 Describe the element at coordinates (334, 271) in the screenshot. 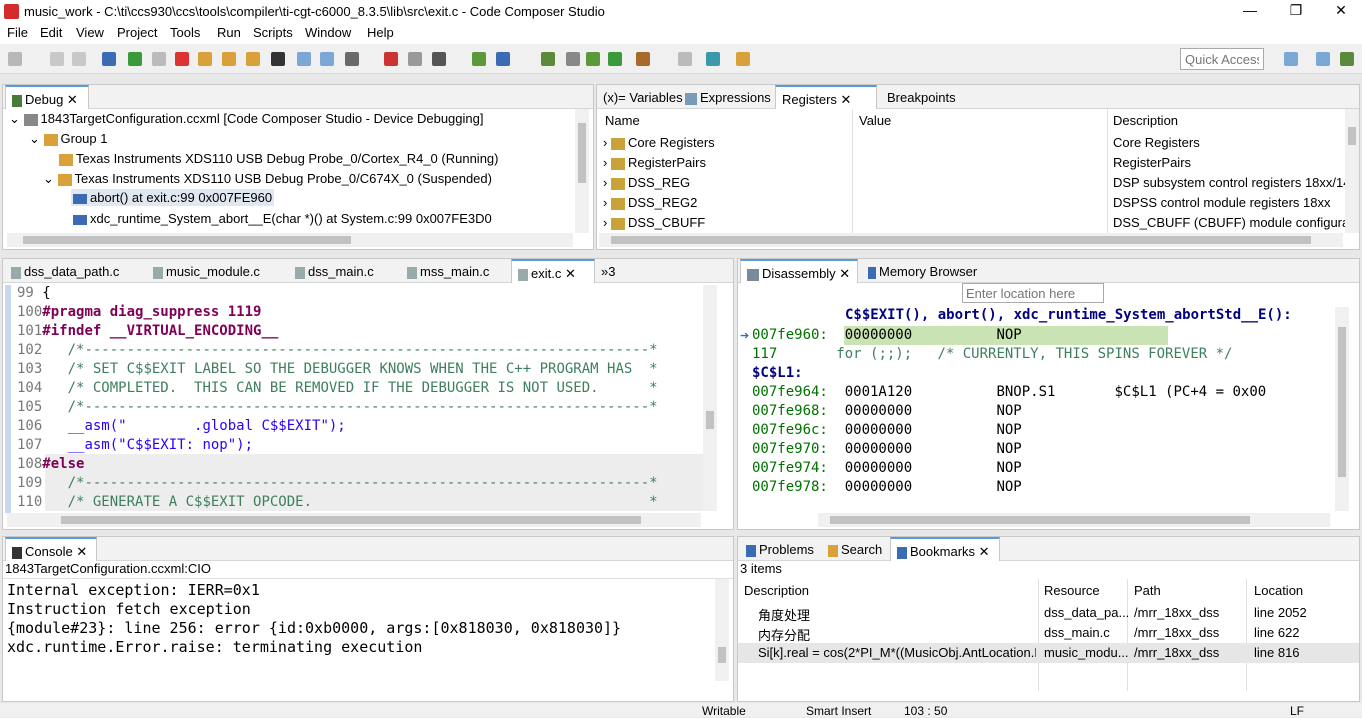

I see `tab-dss-main: dss_main.c` at that location.